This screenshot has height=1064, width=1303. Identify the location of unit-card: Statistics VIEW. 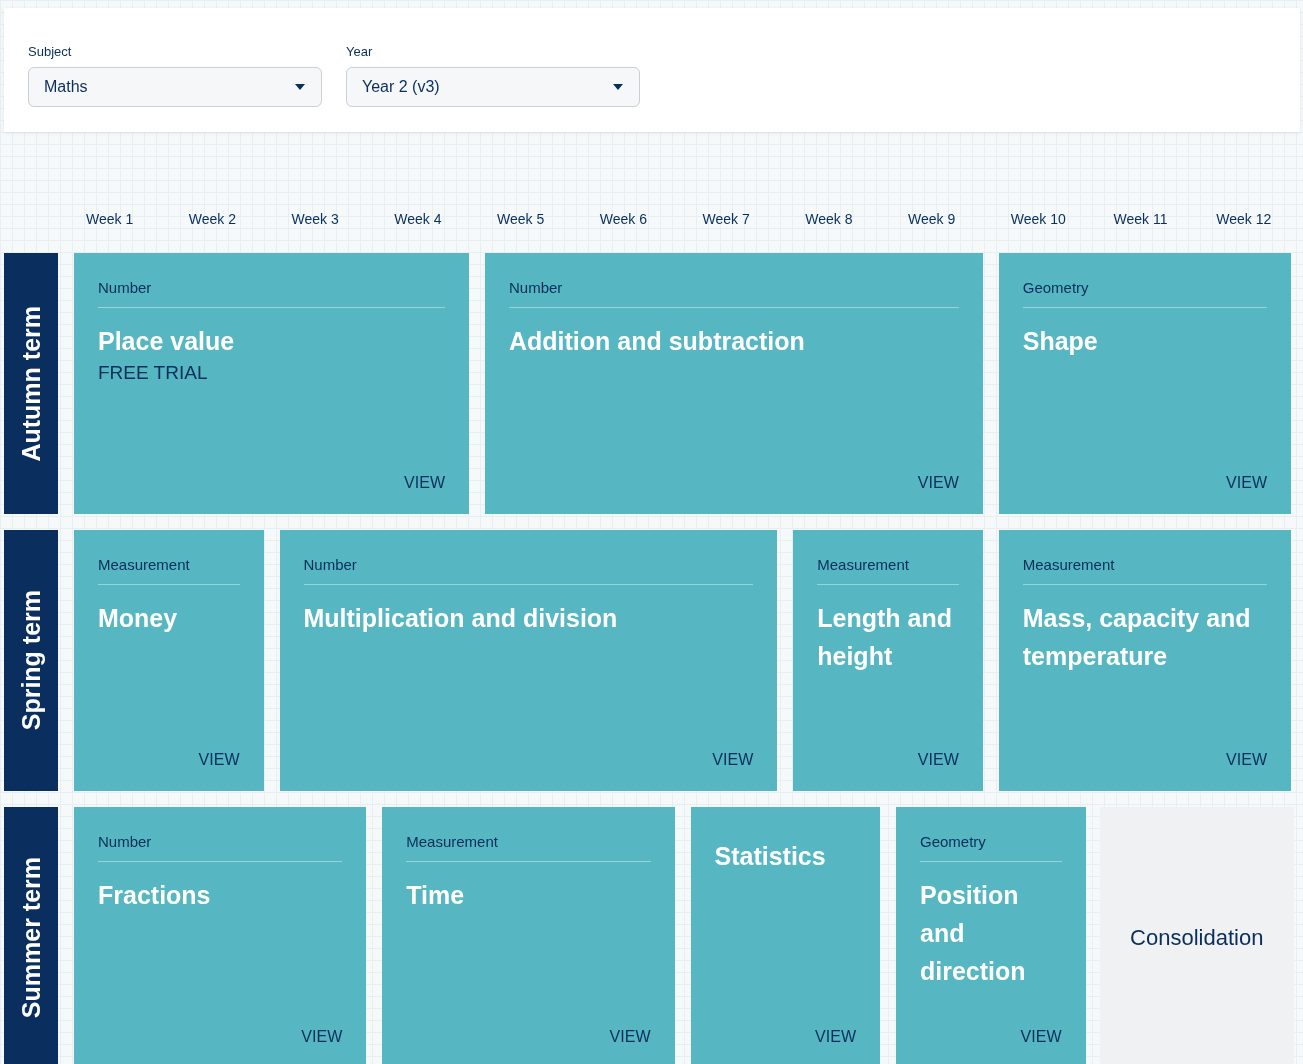
(785, 935).